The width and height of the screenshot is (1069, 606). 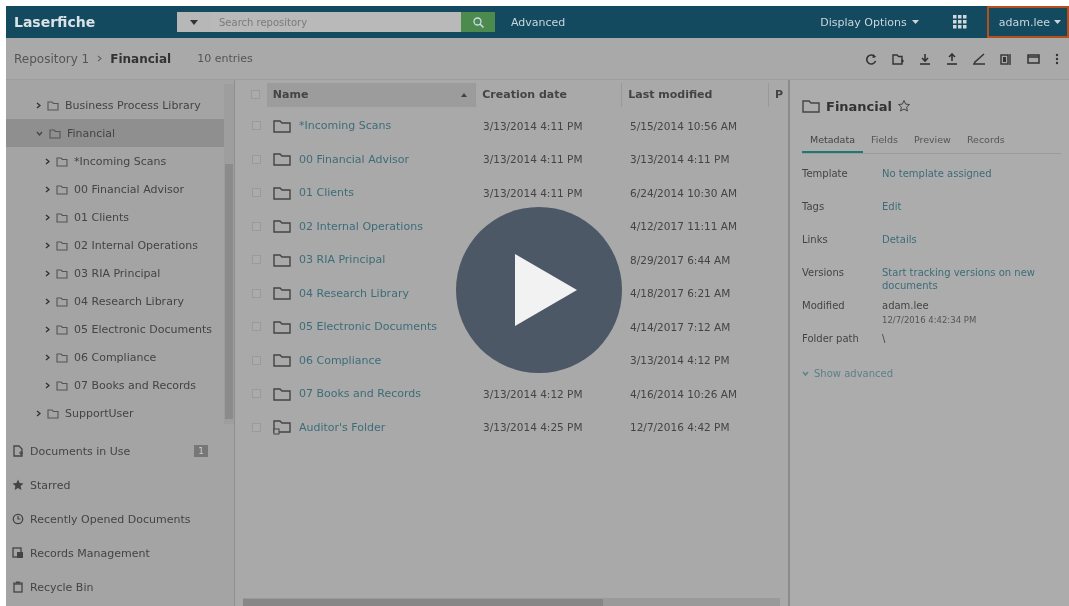 What do you see at coordinates (18, 451) in the screenshot?
I see `document-icon` at bounding box center [18, 451].